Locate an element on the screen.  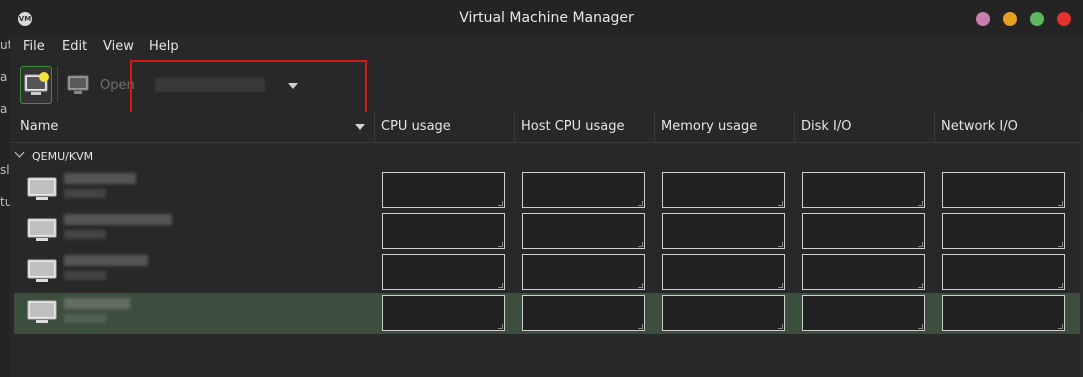
column-memory-usage: Memory usage is located at coordinates (724, 127).